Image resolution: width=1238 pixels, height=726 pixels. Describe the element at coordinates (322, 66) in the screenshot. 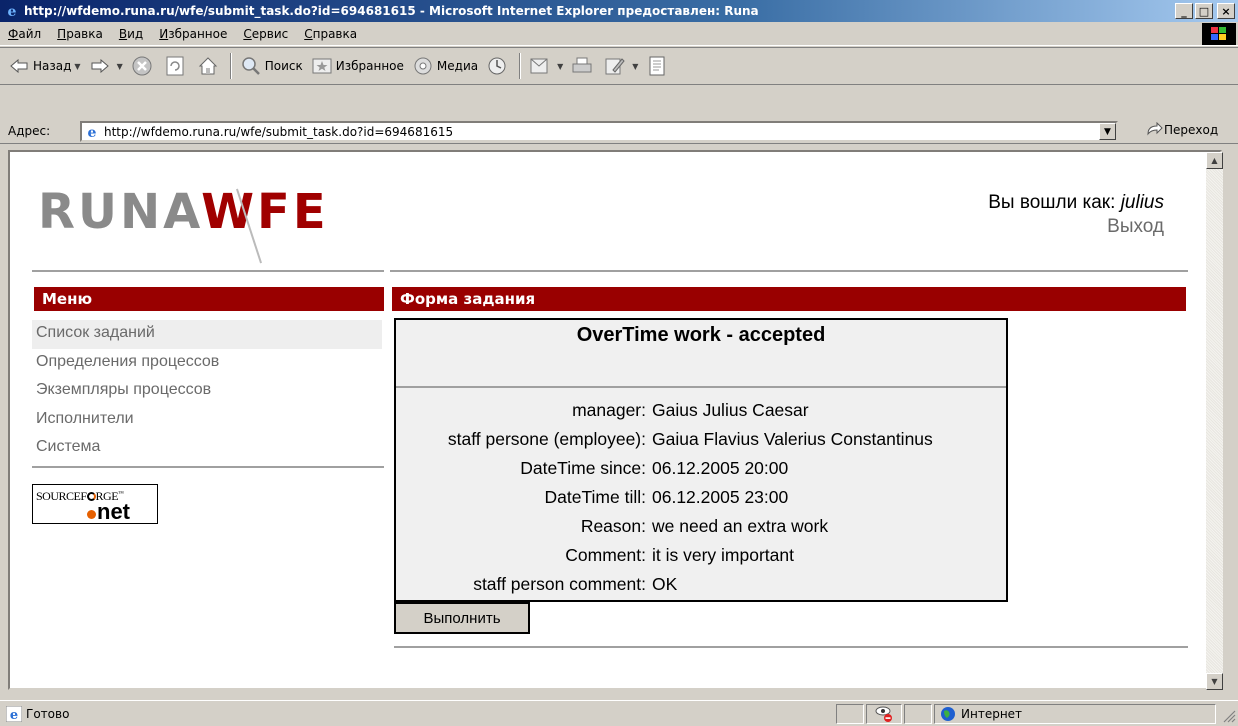

I see `favorites-star-icon` at that location.